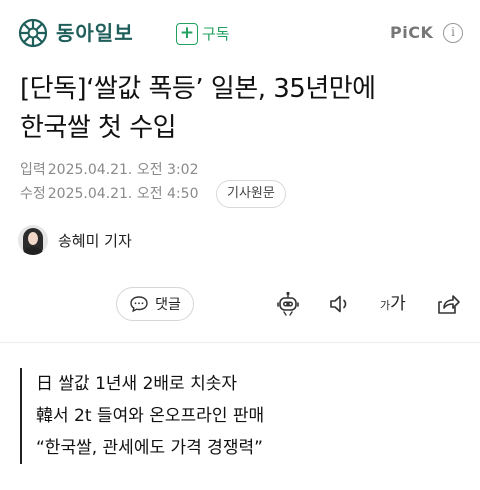 This screenshot has height=490, width=480. Describe the element at coordinates (139, 304) in the screenshot. I see `comment-icon` at that location.